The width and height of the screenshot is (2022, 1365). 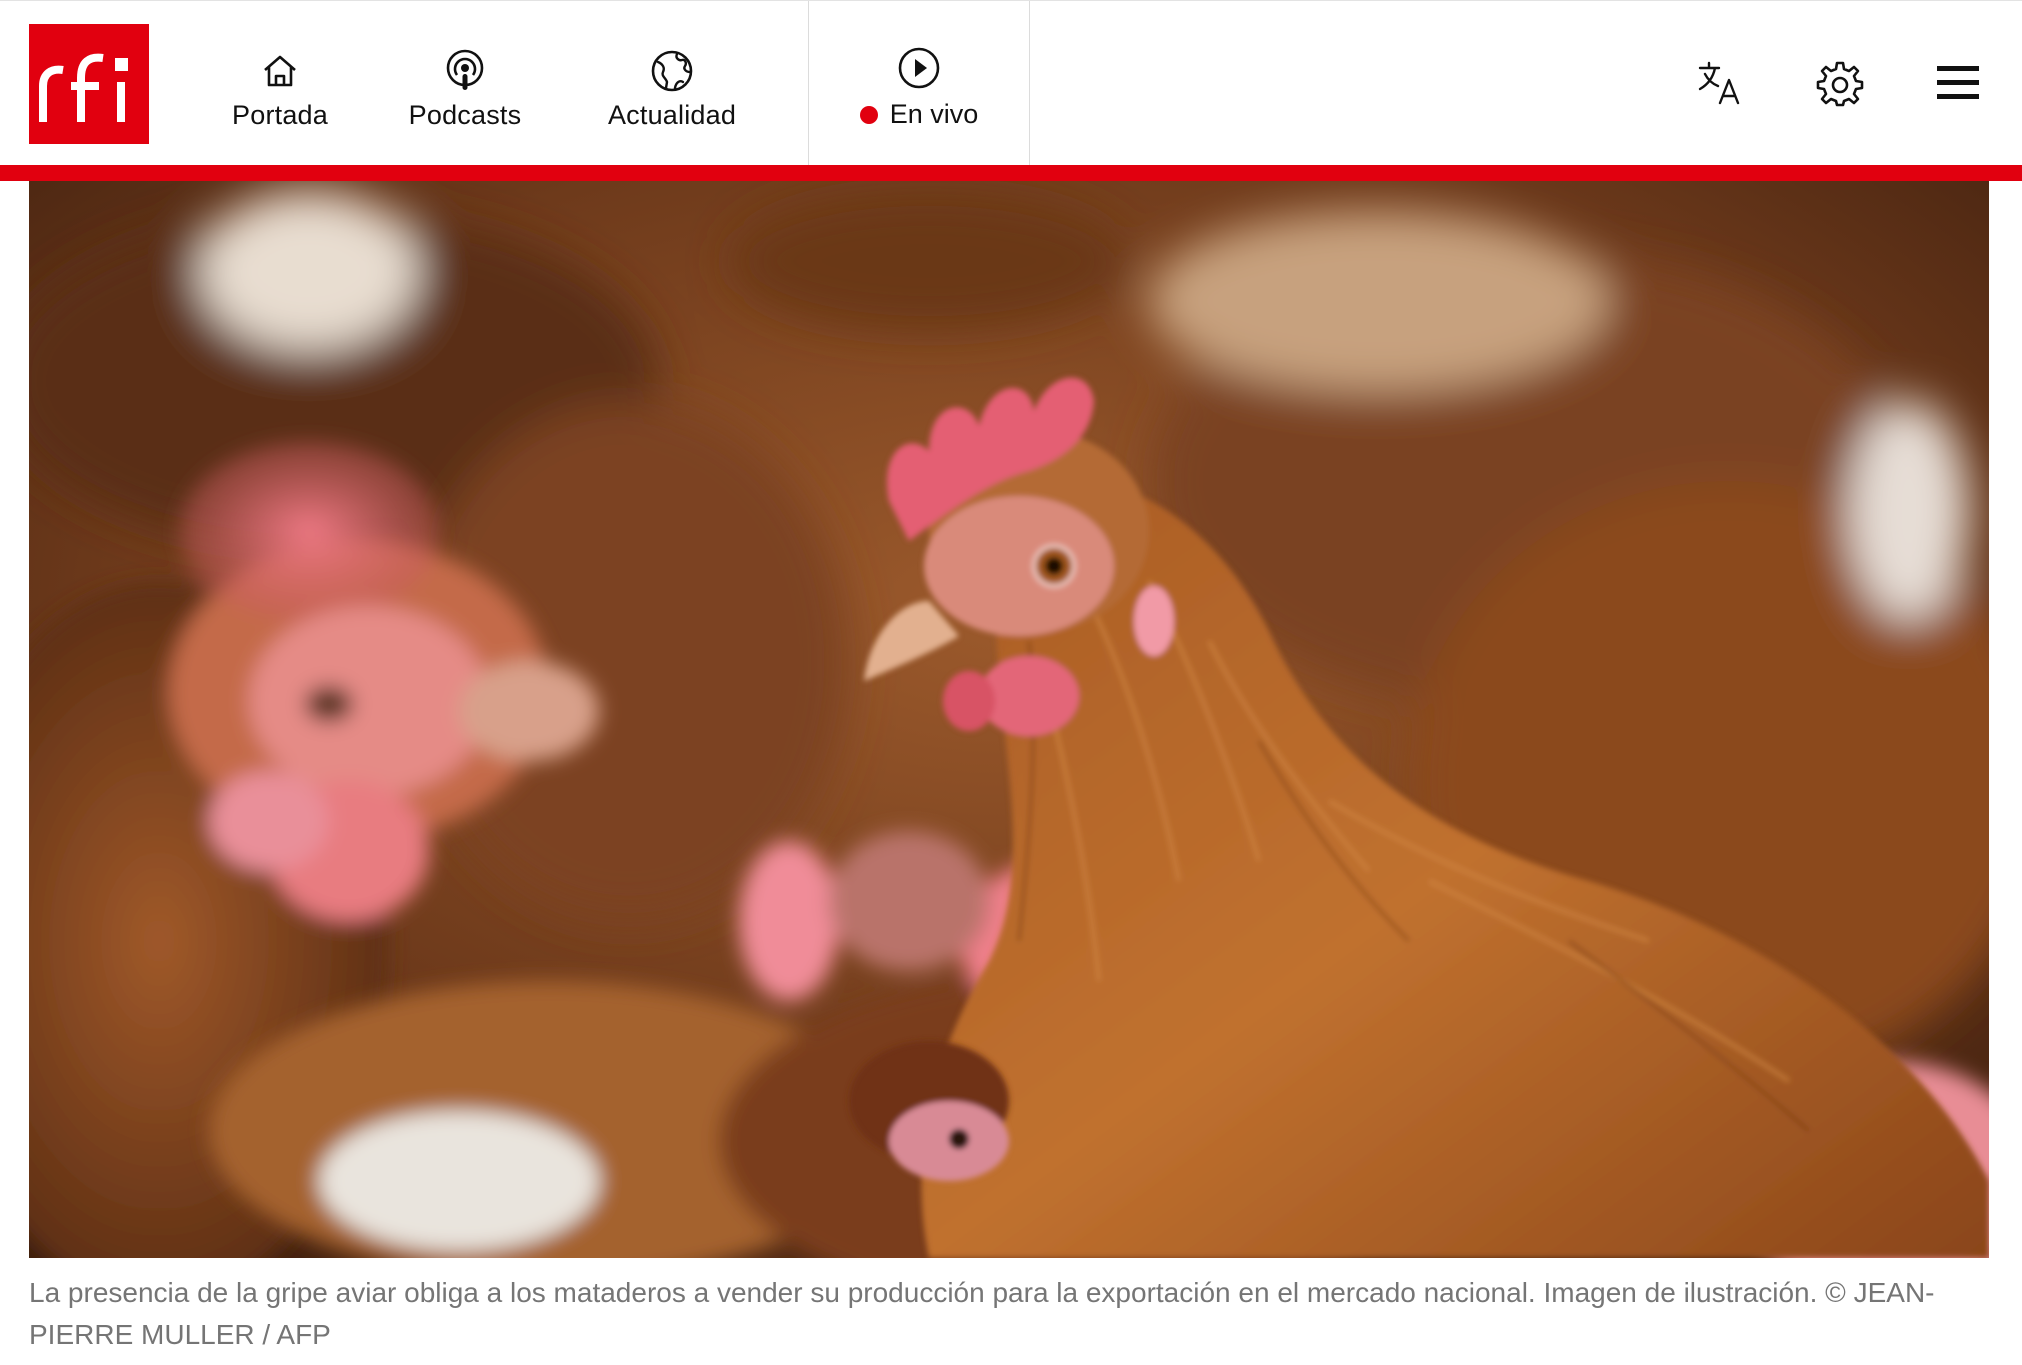 I want to click on header-accent-stripe, so click(x=1011, y=173).